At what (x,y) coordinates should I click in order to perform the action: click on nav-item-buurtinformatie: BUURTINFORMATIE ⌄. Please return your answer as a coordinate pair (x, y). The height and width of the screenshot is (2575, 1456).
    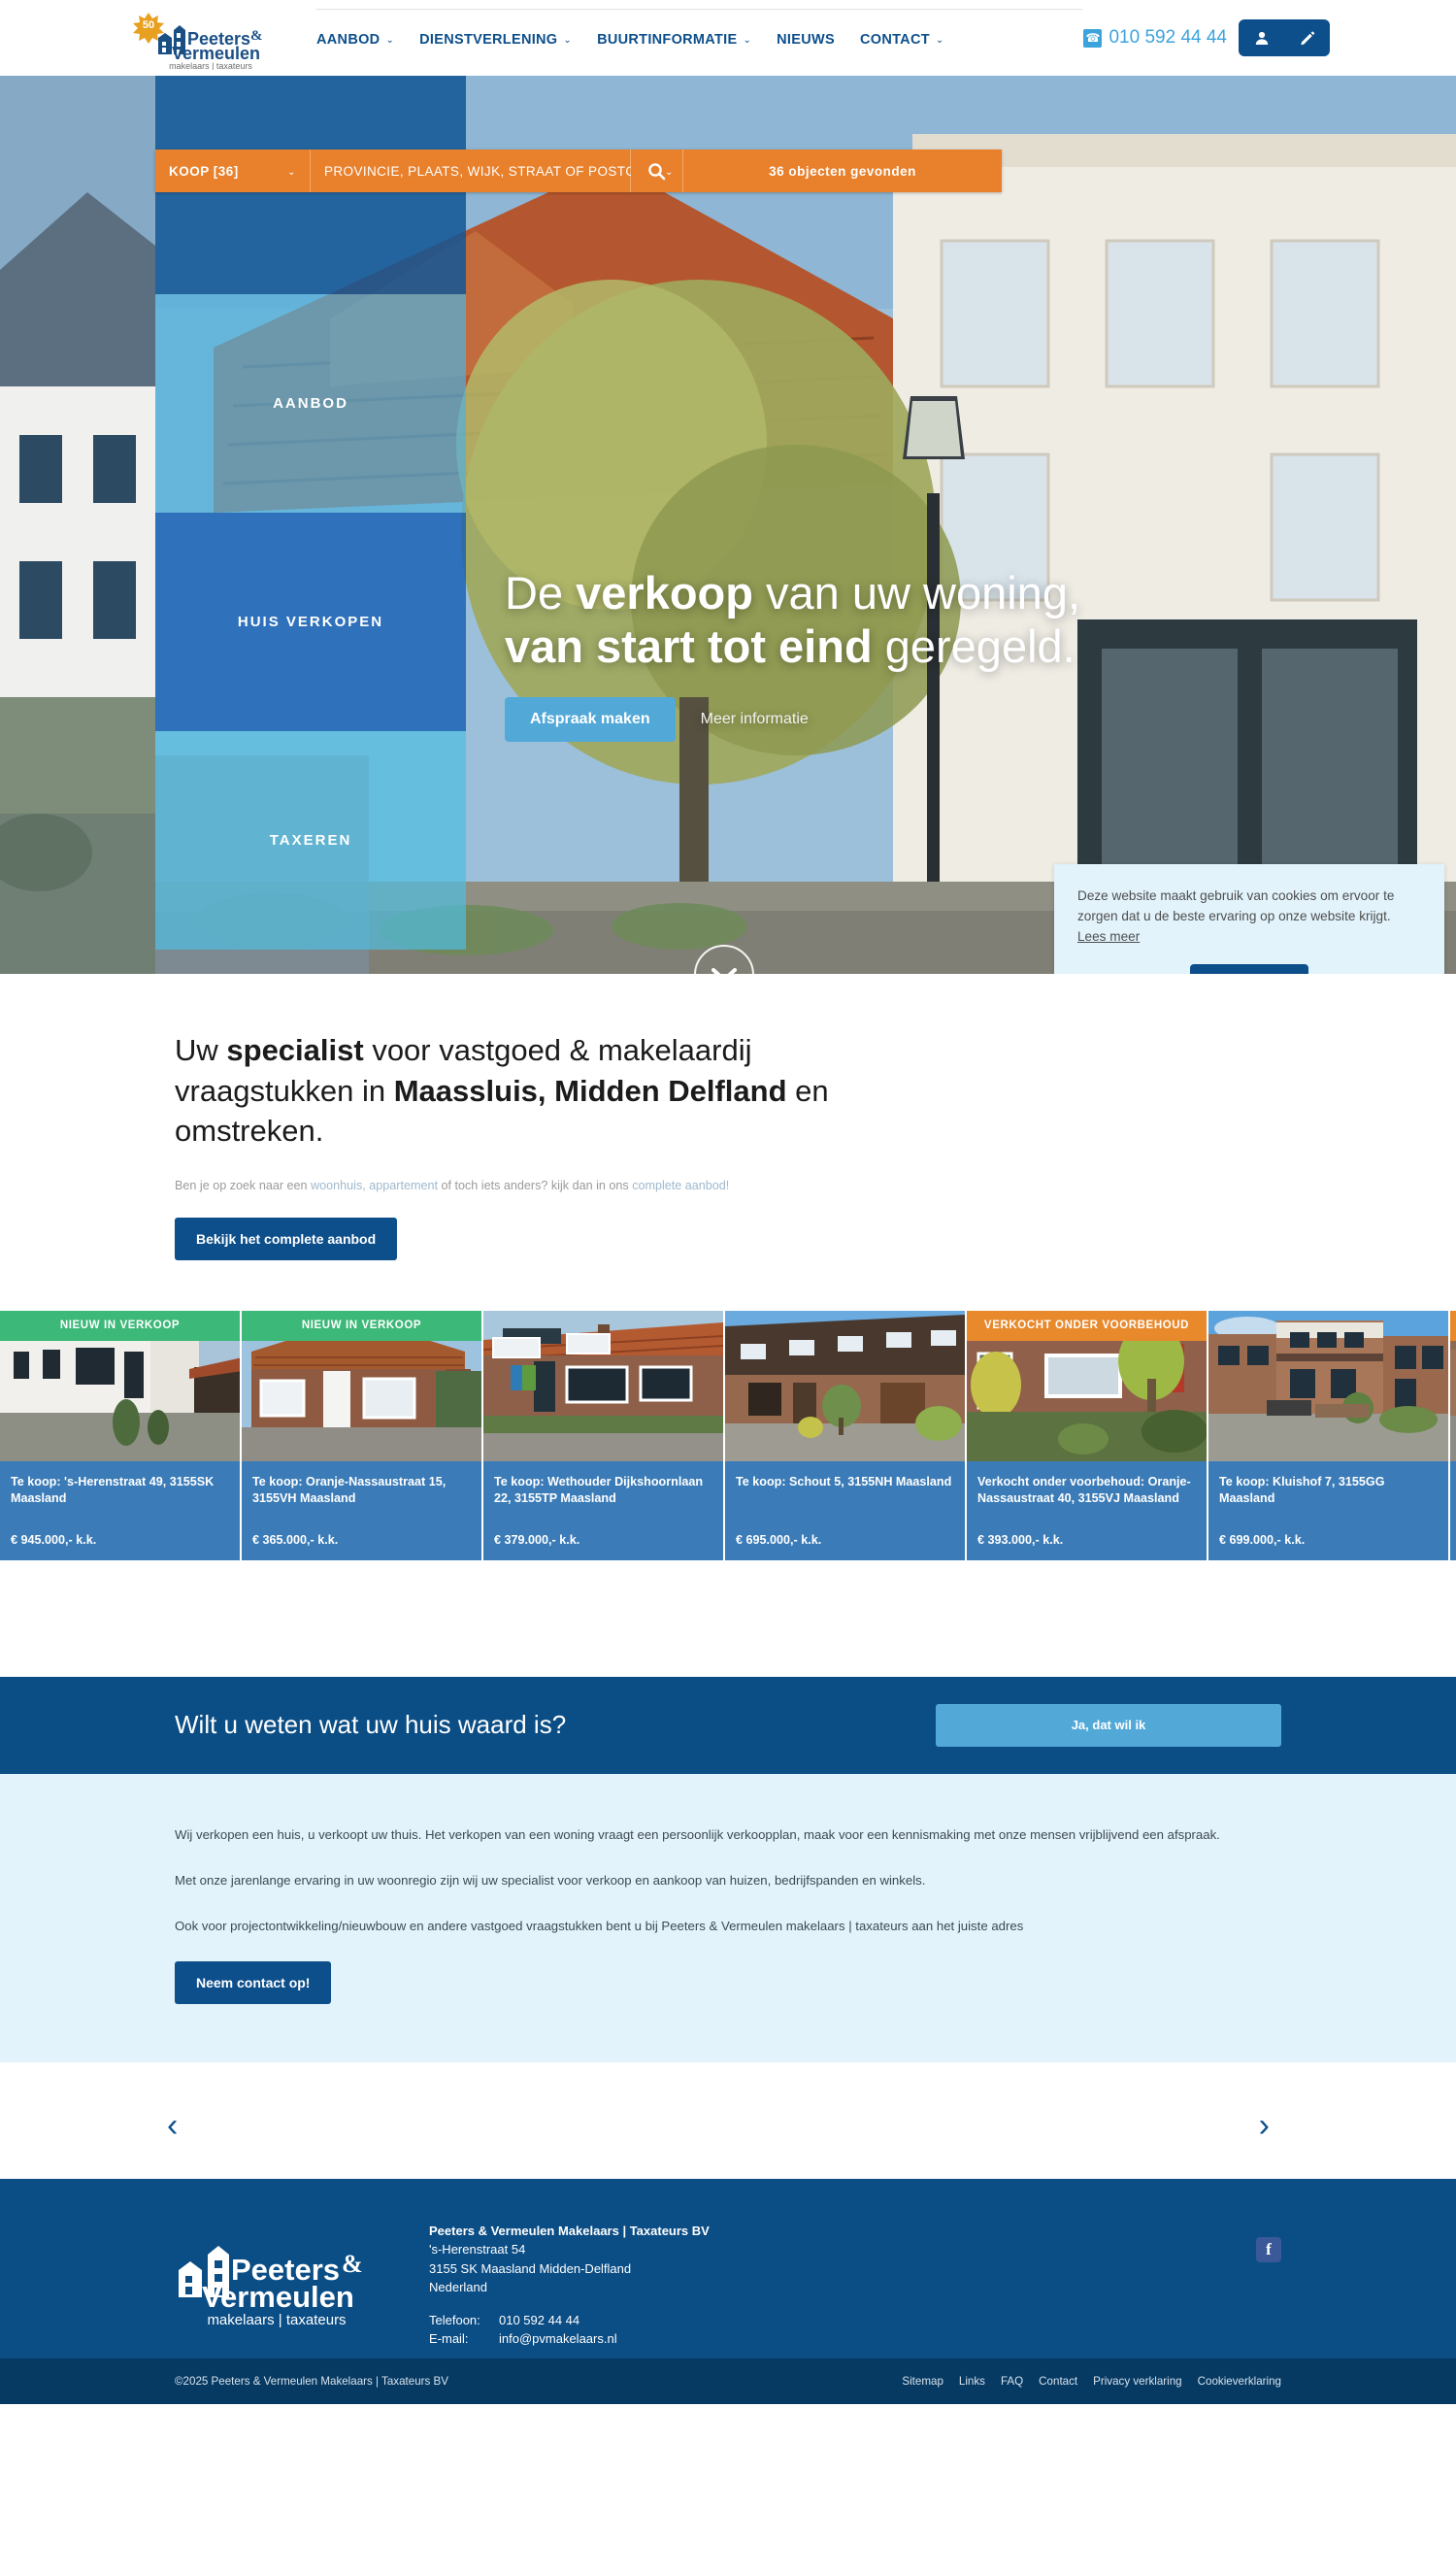
    Looking at the image, I should click on (674, 40).